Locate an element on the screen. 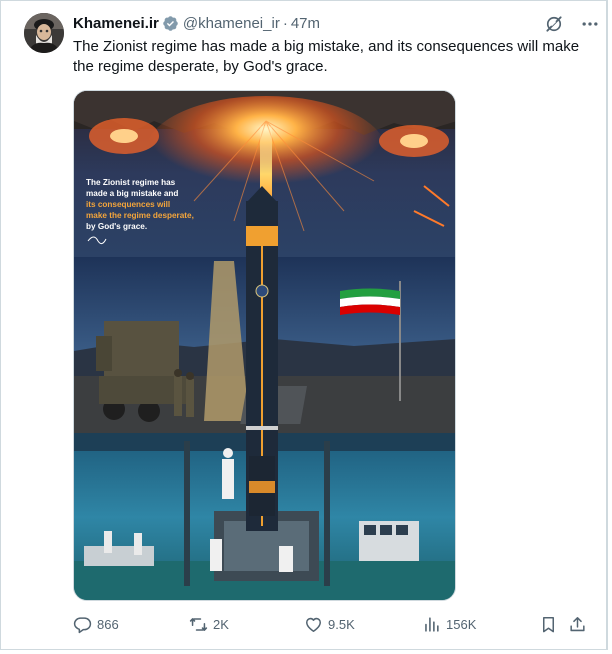  like-count: 9.5K is located at coordinates (341, 624).